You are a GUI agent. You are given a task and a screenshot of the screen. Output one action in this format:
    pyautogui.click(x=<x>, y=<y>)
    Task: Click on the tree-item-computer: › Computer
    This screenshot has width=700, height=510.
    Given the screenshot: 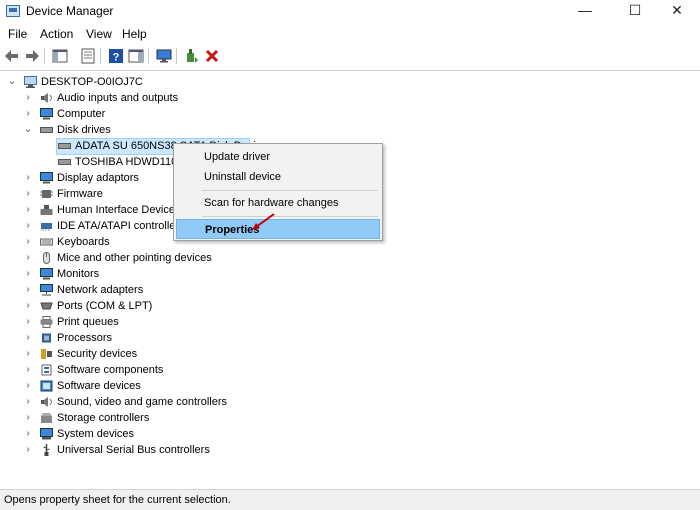 What is the action you would take?
    pyautogui.click(x=150, y=114)
    